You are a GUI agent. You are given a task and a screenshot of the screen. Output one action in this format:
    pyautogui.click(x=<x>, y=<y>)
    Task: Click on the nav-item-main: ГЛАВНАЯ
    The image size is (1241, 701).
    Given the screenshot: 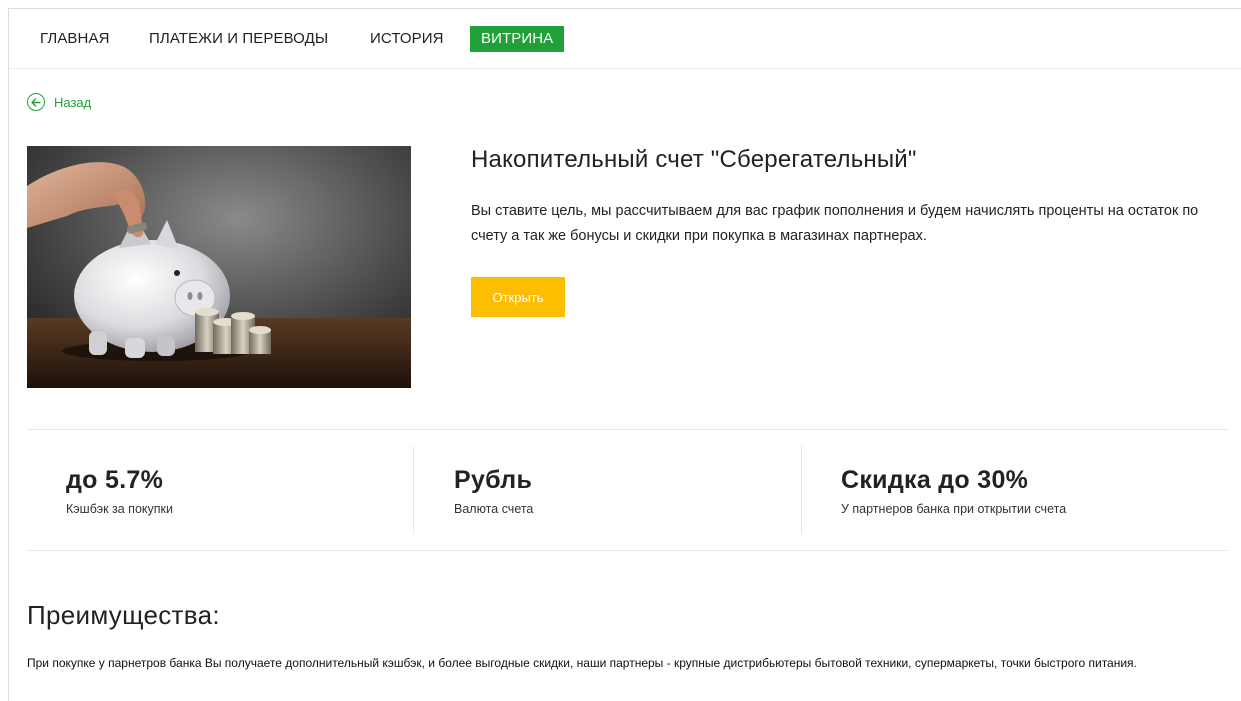 What is the action you would take?
    pyautogui.click(x=75, y=39)
    